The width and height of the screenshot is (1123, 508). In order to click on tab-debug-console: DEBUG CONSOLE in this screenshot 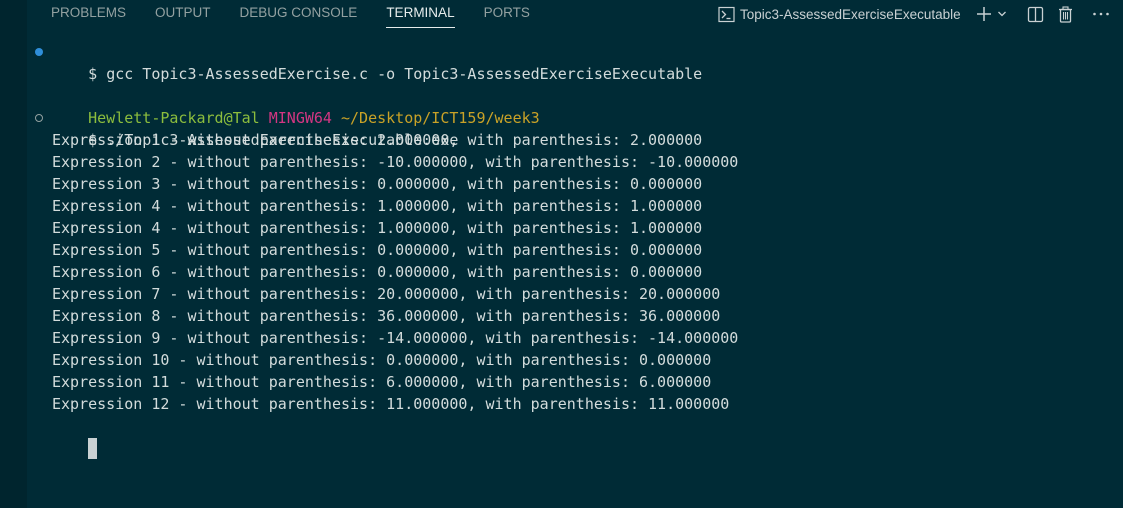, I will do `click(299, 13)`.